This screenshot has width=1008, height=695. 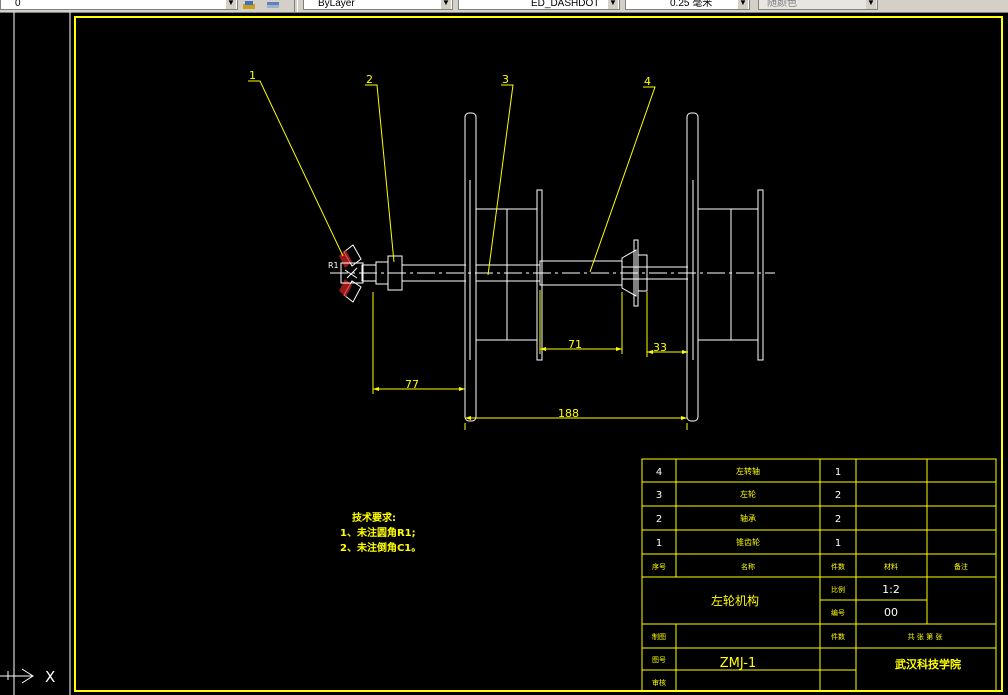 I want to click on balloon-3: 3, so click(x=505, y=79).